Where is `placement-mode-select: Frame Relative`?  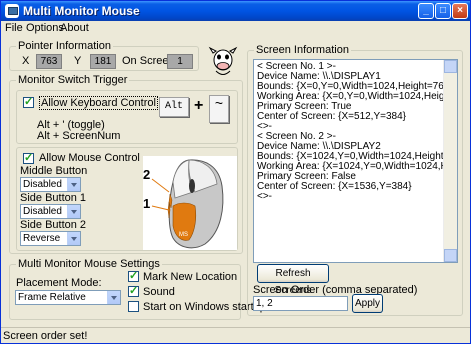
placement-mode-select: Frame Relative is located at coordinates (68, 297).